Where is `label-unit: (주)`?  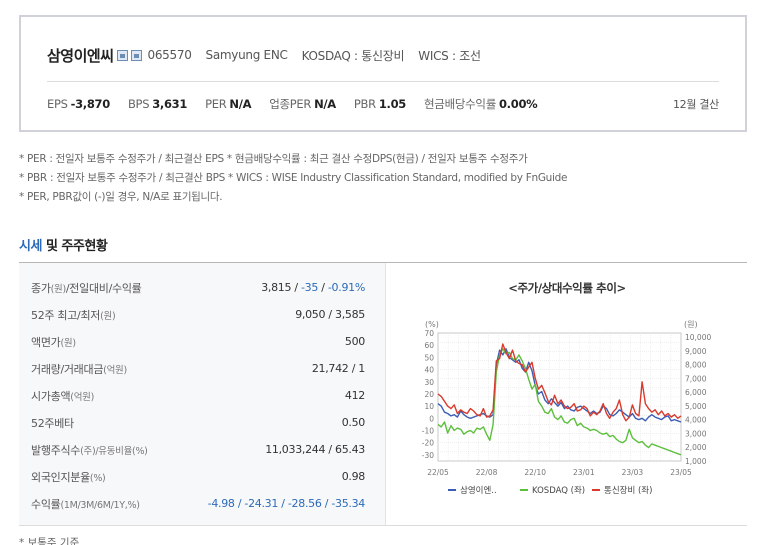 label-unit: (주) is located at coordinates (88, 451).